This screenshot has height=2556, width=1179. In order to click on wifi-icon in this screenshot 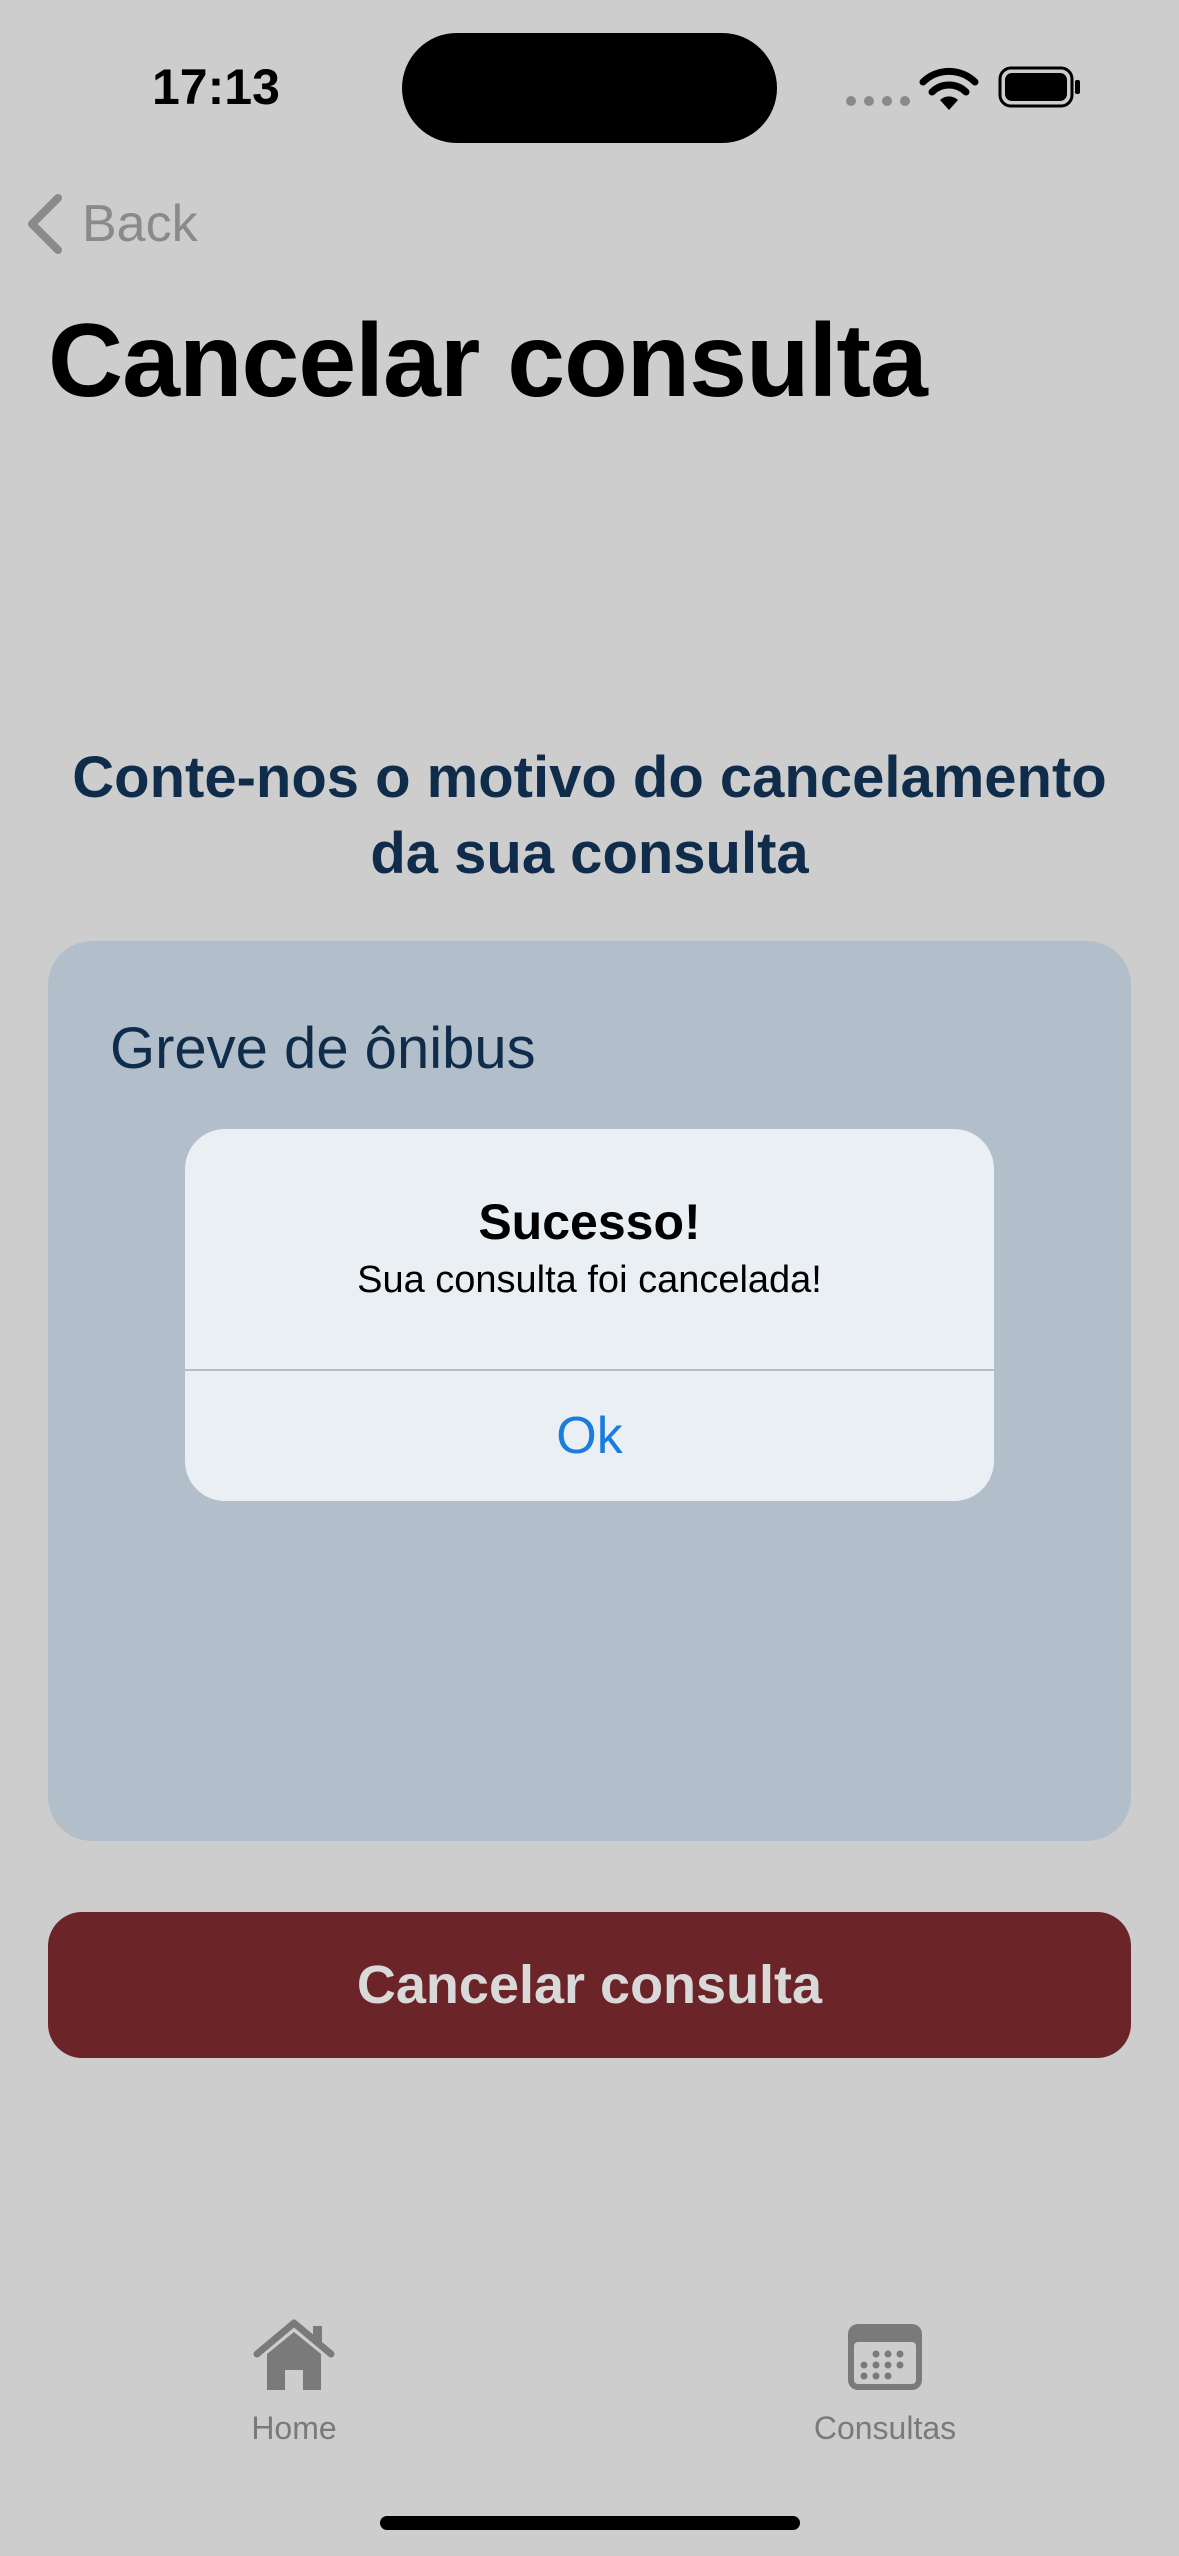, I will do `click(949, 88)`.